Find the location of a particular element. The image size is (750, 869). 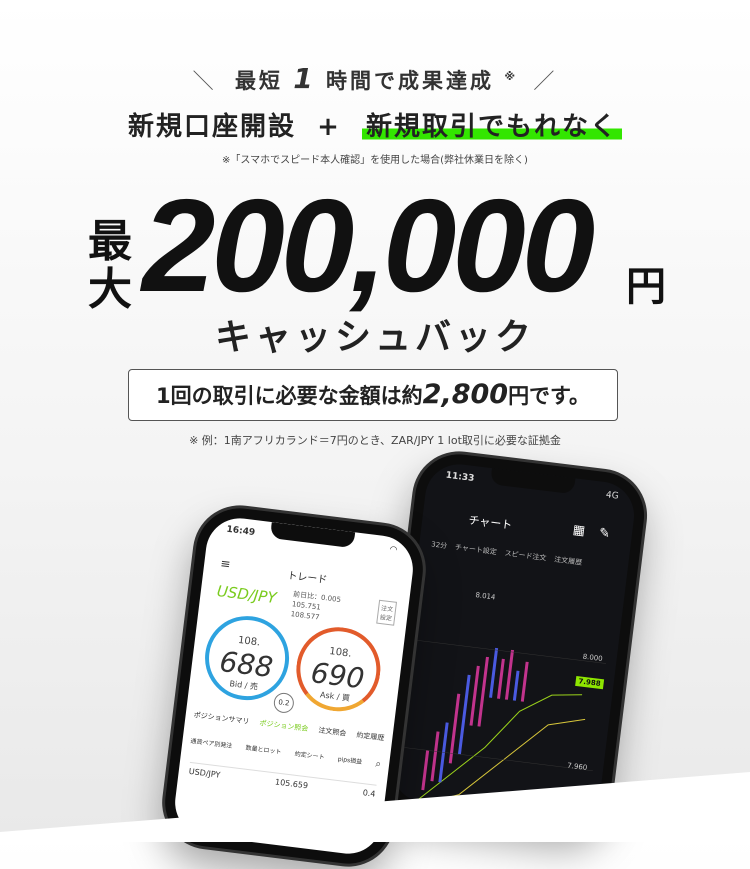

condition-plus: + is located at coordinates (329, 127).